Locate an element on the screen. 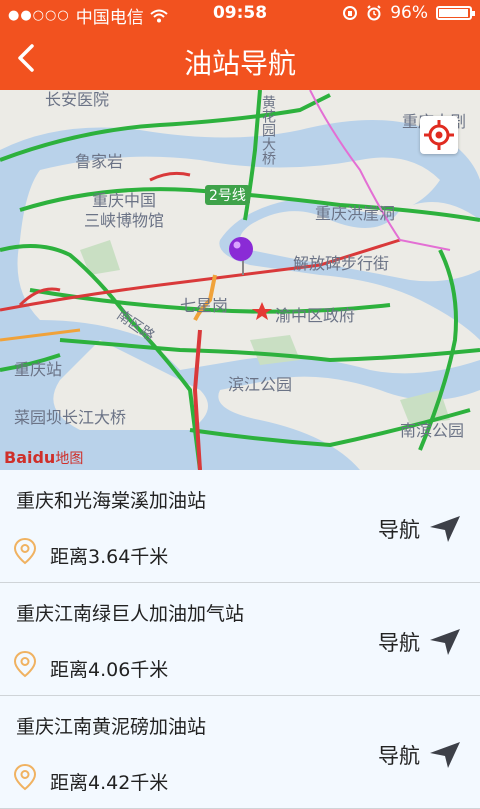 This screenshot has height=809, width=480. station-name: 重庆江南黄泥磅加油站 is located at coordinates (111, 727).